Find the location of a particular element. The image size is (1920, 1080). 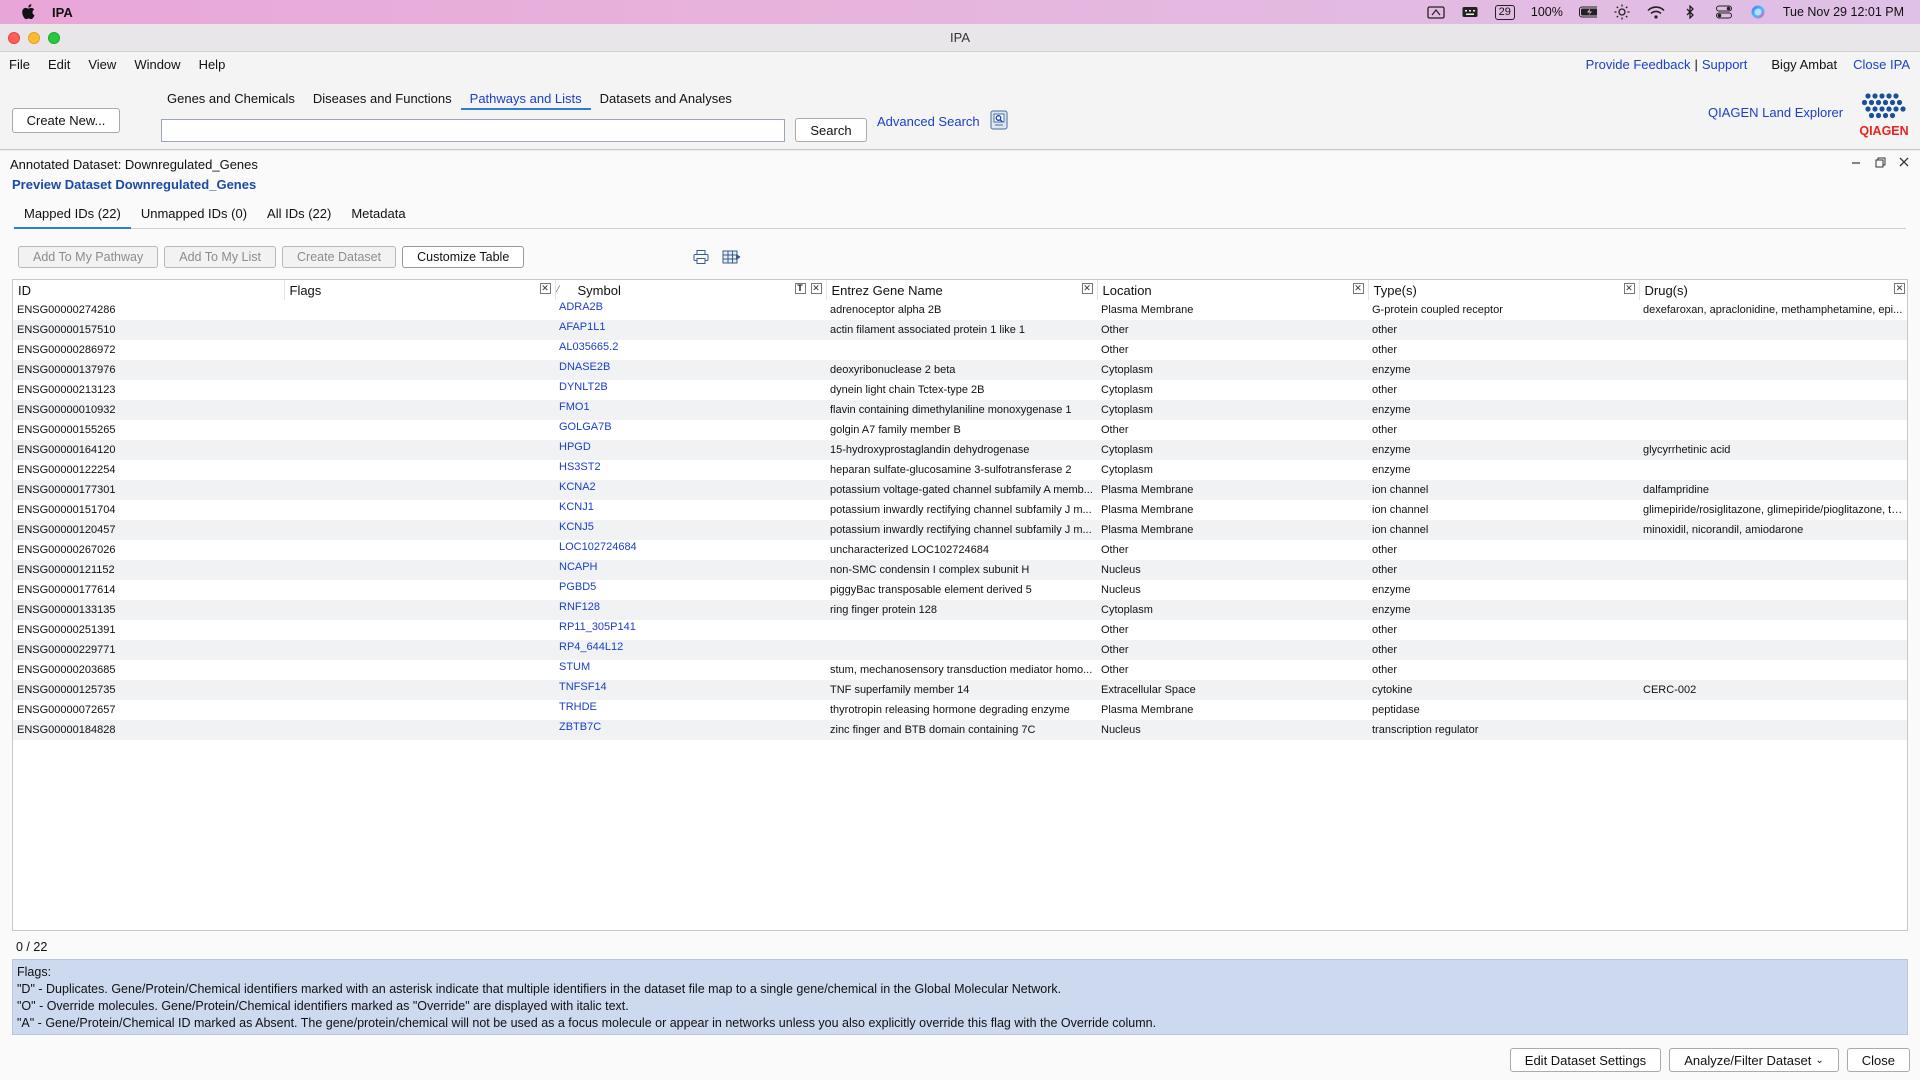

search-button: Search is located at coordinates (831, 130).